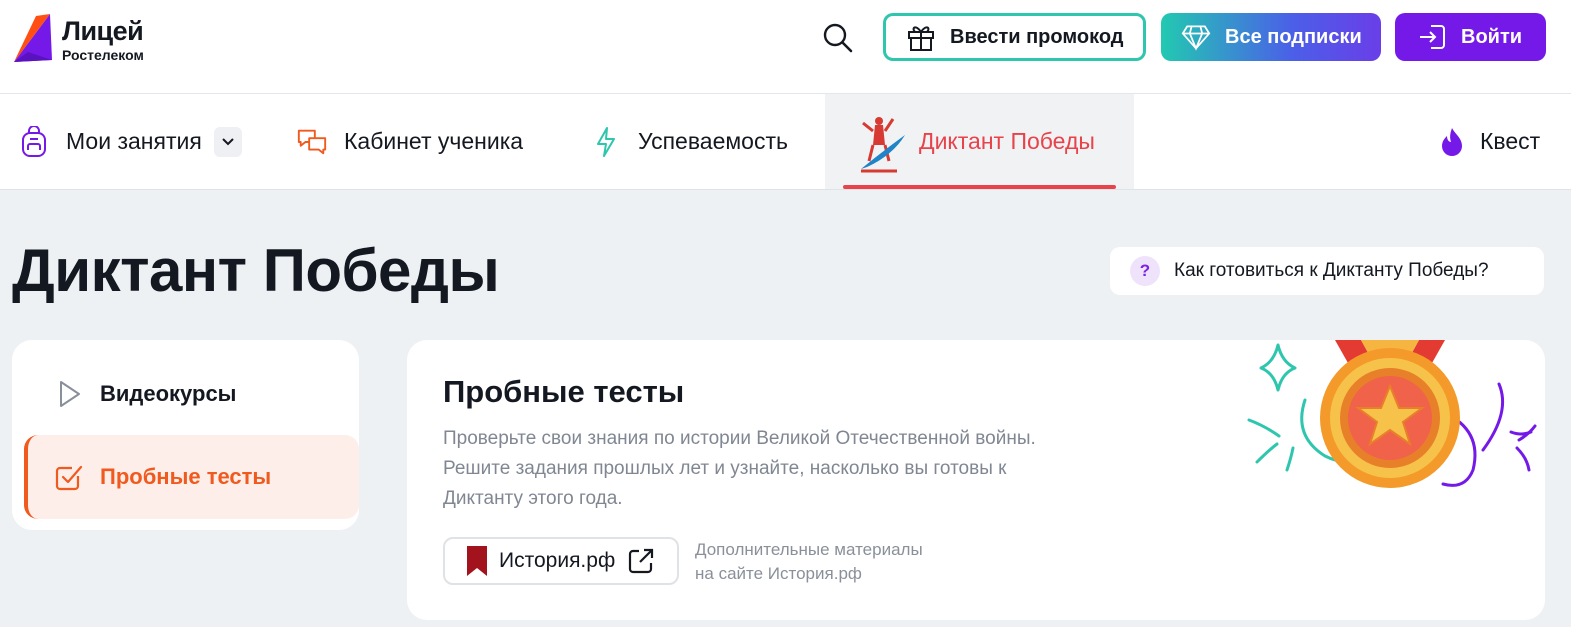 The height and width of the screenshot is (627, 1571). What do you see at coordinates (186, 476) in the screenshot?
I see `side-label-practice-tests: Пробные тесты` at bounding box center [186, 476].